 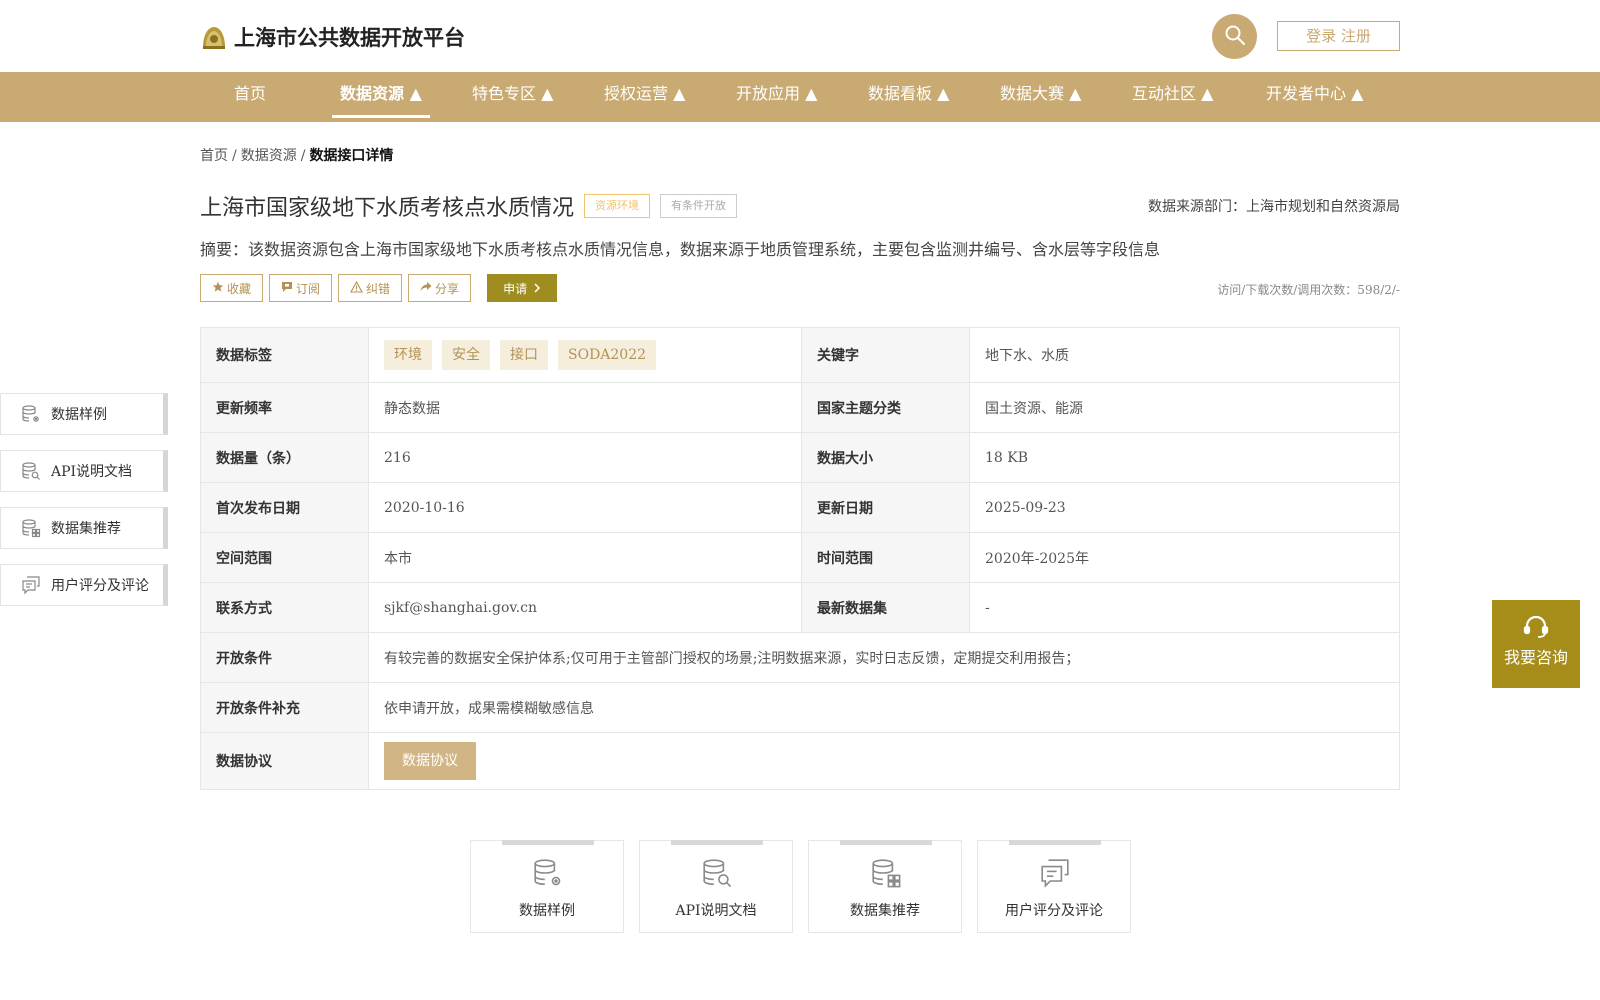 I want to click on category-badge: 资源环境, so click(x=617, y=206).